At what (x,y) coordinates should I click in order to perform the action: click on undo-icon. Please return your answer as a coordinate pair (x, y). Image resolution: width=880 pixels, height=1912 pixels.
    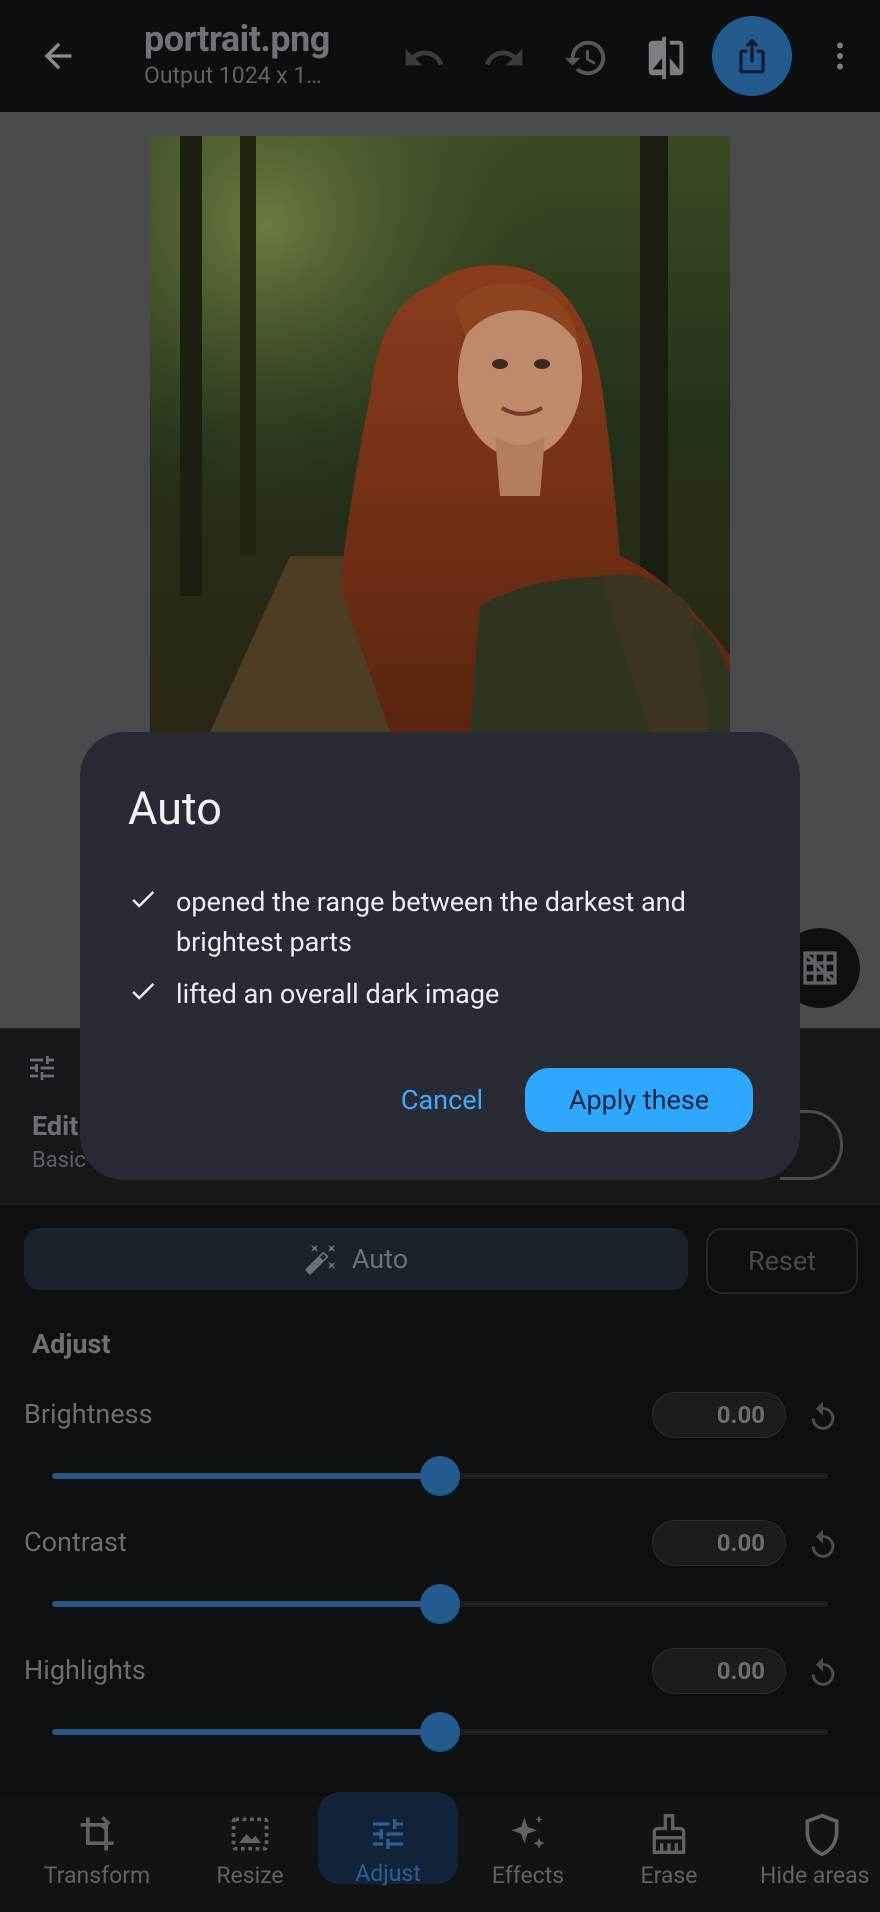
    Looking at the image, I should click on (424, 57).